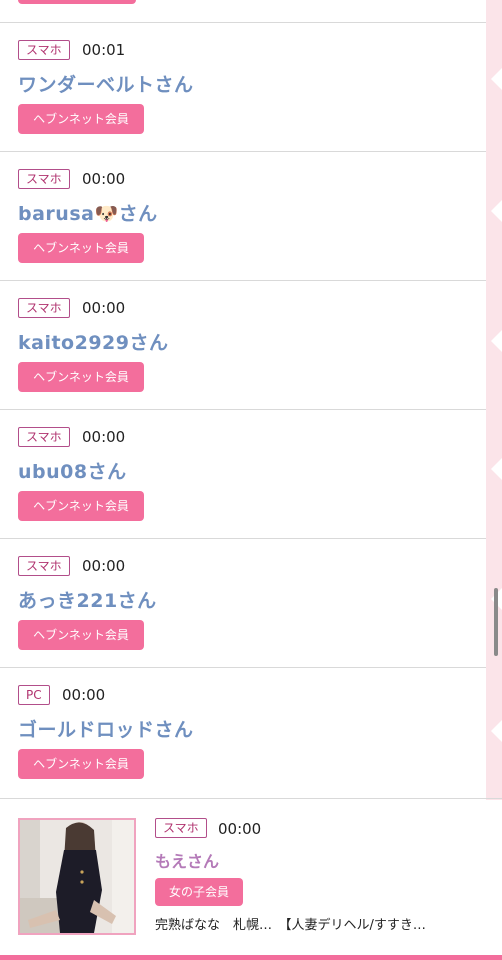  I want to click on device-tag: PC, so click(34, 695).